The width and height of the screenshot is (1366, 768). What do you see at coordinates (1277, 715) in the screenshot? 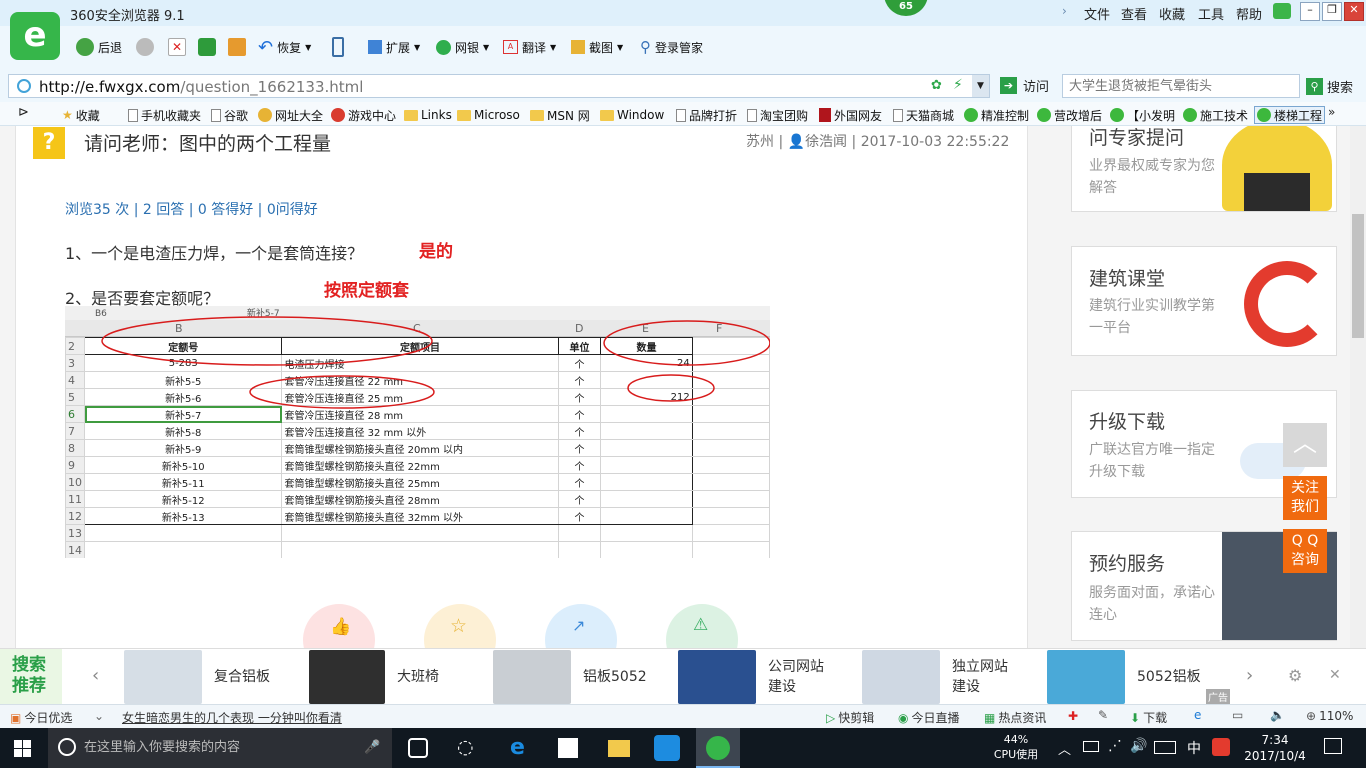
I see `volume-icon: 🔈` at bounding box center [1277, 715].